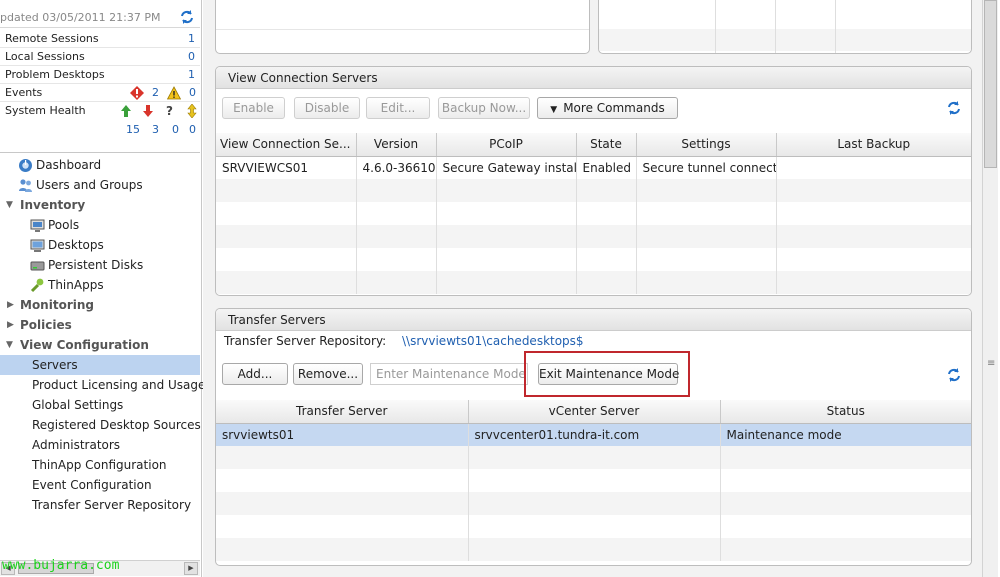 The height and width of the screenshot is (577, 1000). Describe the element at coordinates (253, 108) in the screenshot. I see `enable-button: Enable` at that location.